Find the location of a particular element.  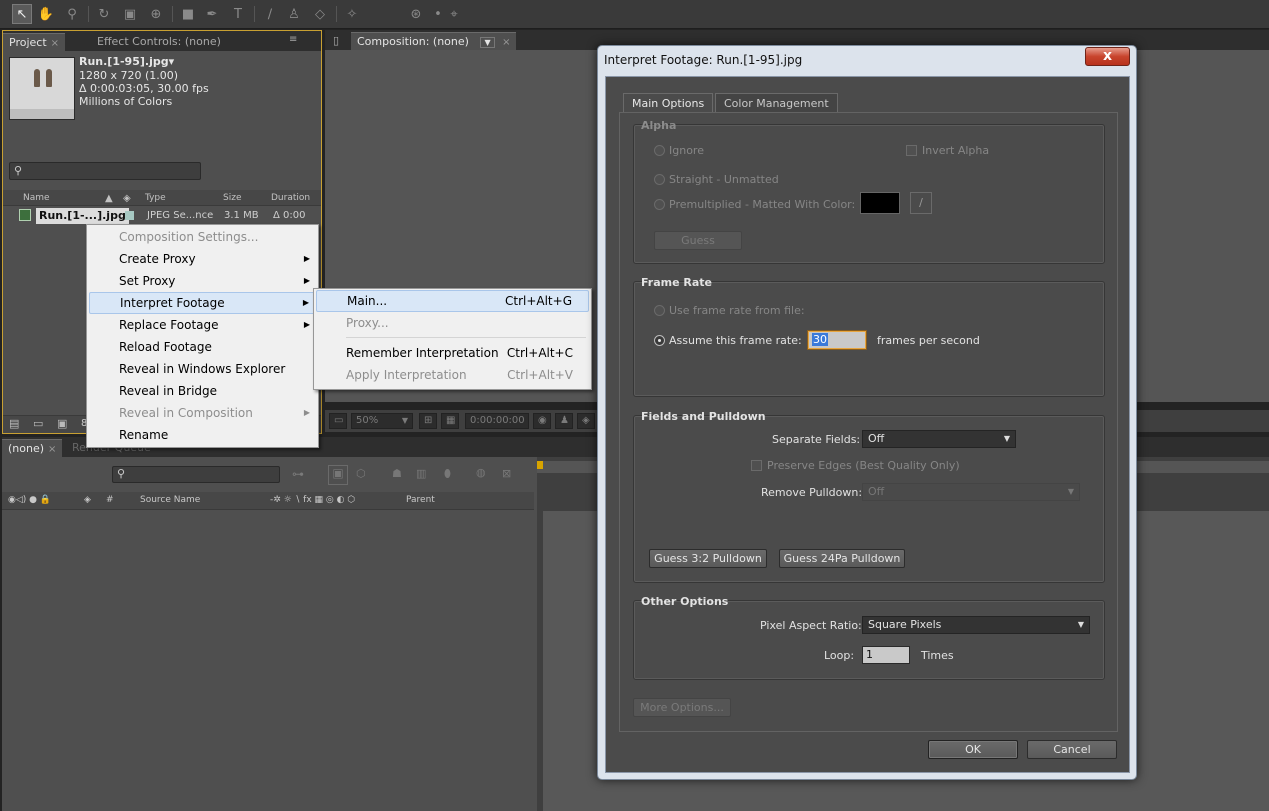

layer-switches-icon: -✲ ☼ ∖ fx ▦ ◎ ◐ ⬡ is located at coordinates (312, 500).